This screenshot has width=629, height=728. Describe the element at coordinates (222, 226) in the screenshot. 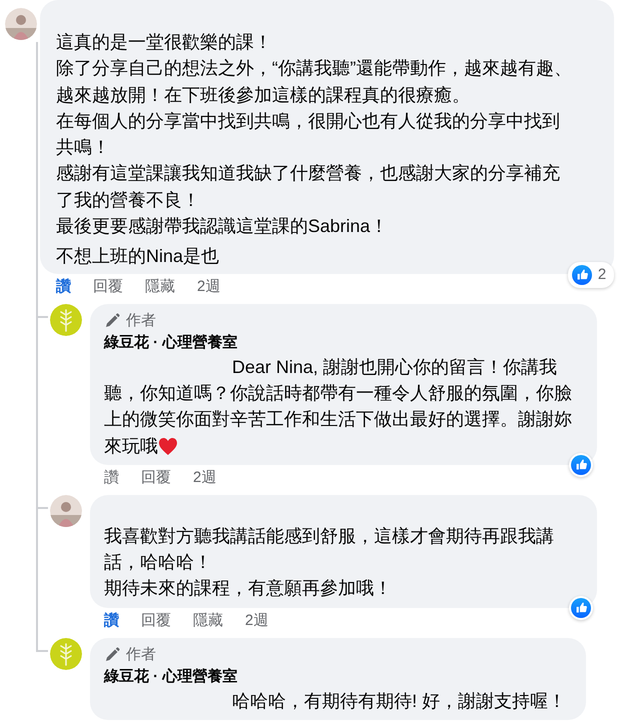

I see `comment-text: 最後更要感謝帶我認識這堂課的Sabrina！` at that location.